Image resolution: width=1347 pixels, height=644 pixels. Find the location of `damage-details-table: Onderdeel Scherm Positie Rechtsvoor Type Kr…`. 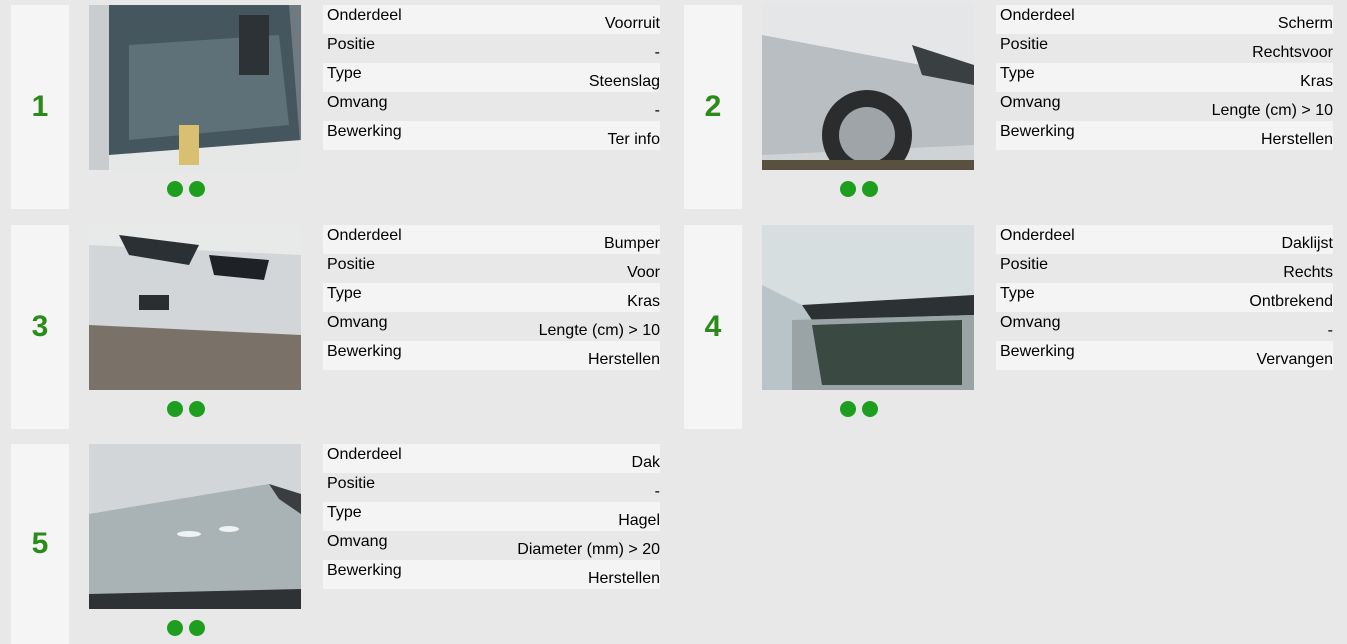

damage-details-table: Onderdeel Scherm Positie Rechtsvoor Type Kr… is located at coordinates (1164, 77).